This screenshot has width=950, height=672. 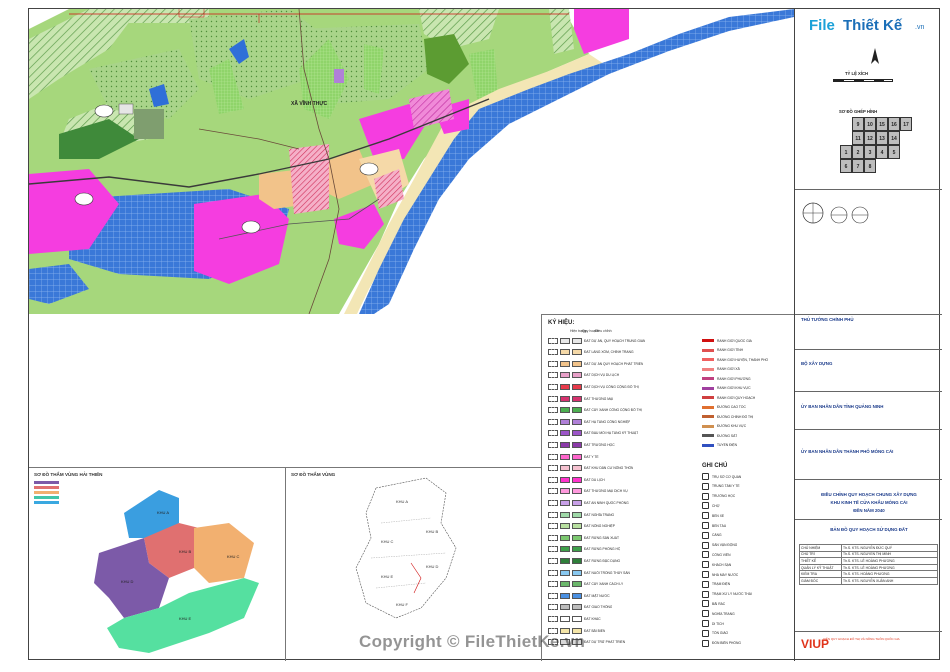 What do you see at coordinates (846, 166) in the screenshot?
I see `sheet-index-cell: 6` at bounding box center [846, 166].